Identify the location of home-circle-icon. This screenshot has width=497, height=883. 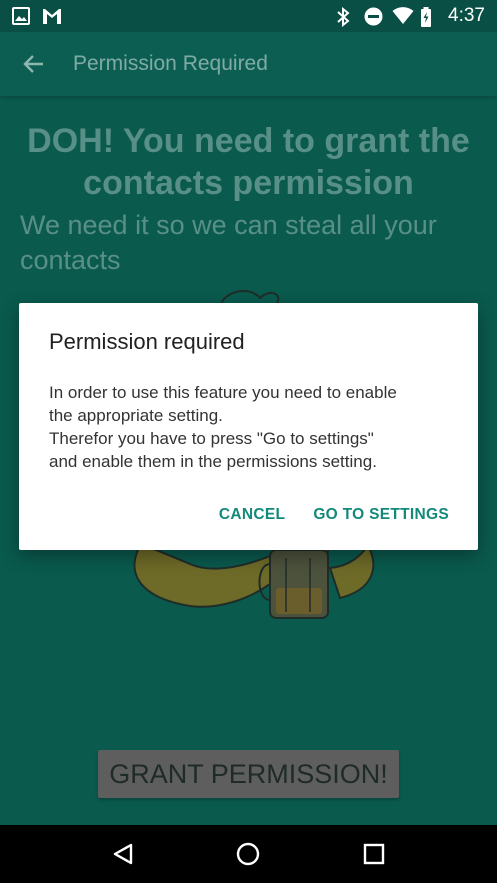
(248, 854).